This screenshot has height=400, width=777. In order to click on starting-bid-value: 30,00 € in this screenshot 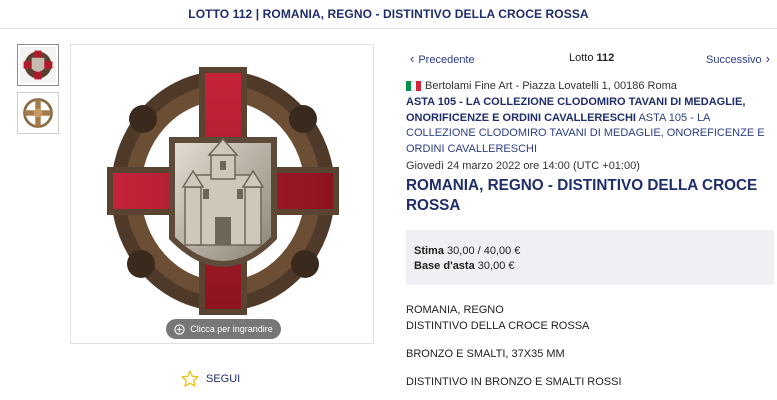, I will do `click(496, 266)`.